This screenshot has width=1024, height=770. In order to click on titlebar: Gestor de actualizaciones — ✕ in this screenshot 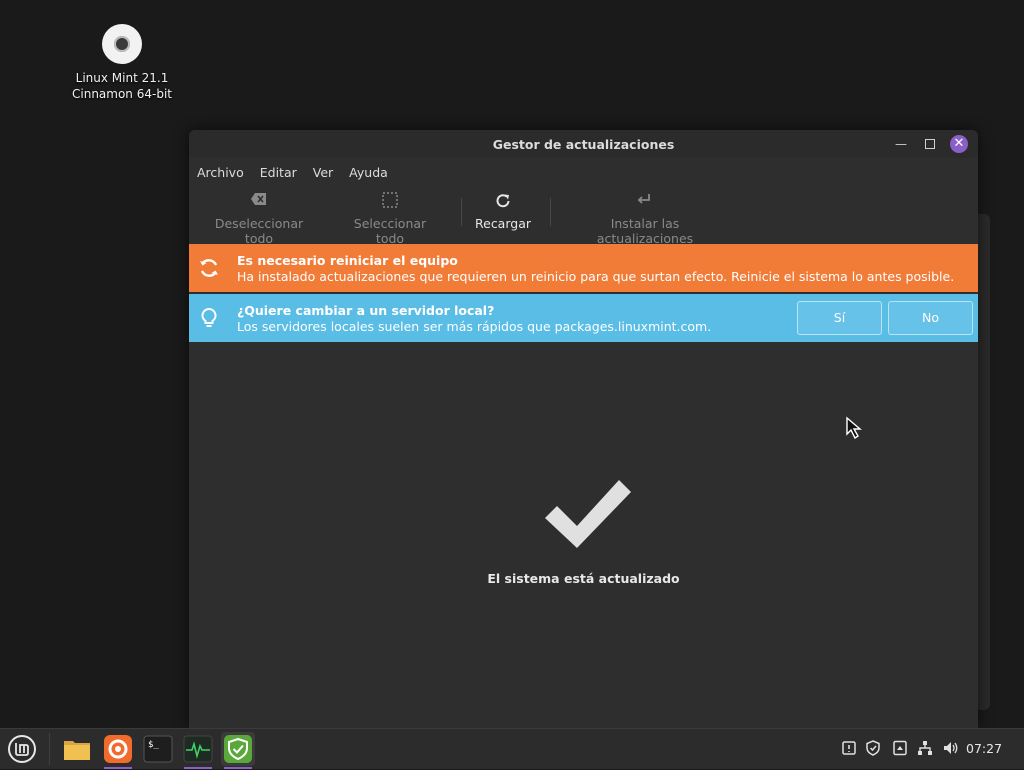, I will do `click(583, 144)`.